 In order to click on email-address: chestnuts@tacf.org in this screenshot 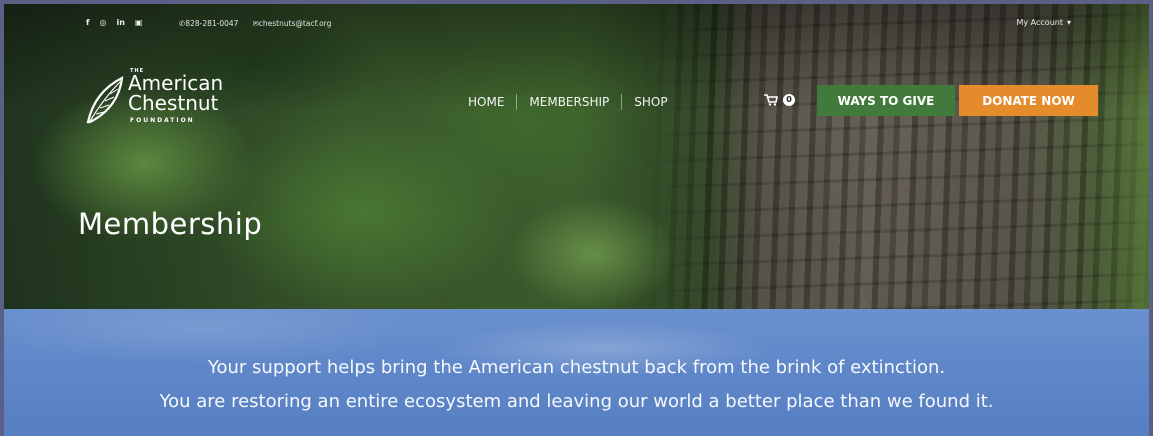, I will do `click(295, 23)`.